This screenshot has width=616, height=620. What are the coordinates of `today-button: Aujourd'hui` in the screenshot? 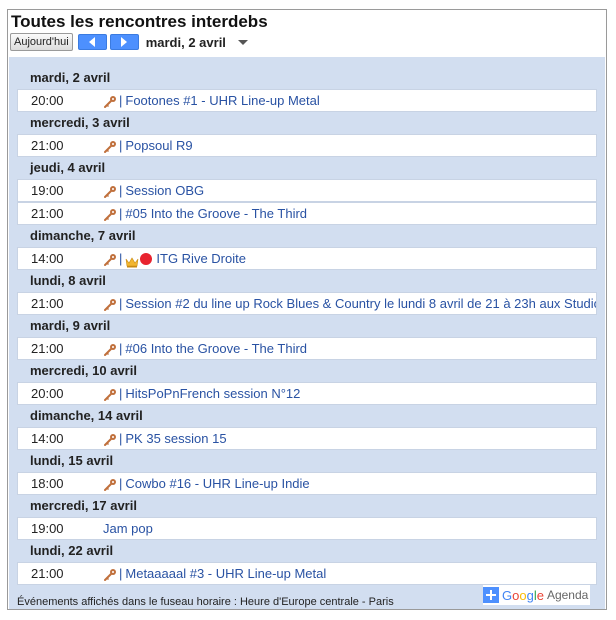 It's located at (41, 42).